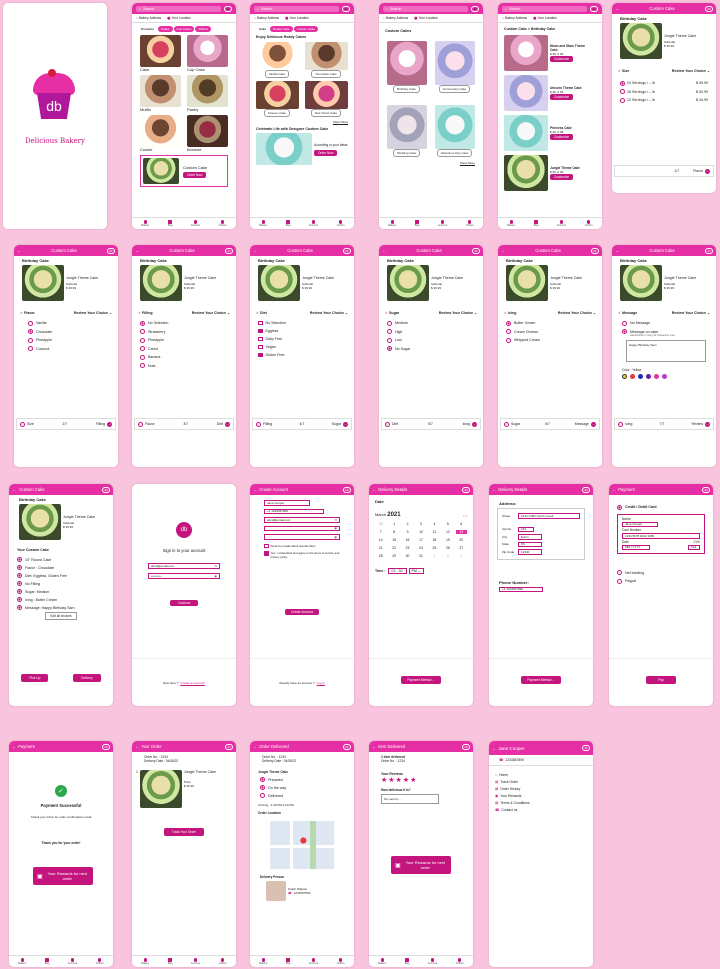 The width and height of the screenshot is (720, 969). What do you see at coordinates (447, 524) in the screenshot?
I see `calendar-day: 5` at bounding box center [447, 524].